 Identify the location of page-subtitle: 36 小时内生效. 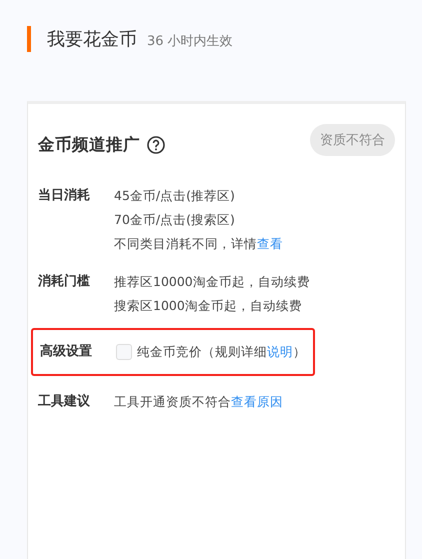
(190, 41).